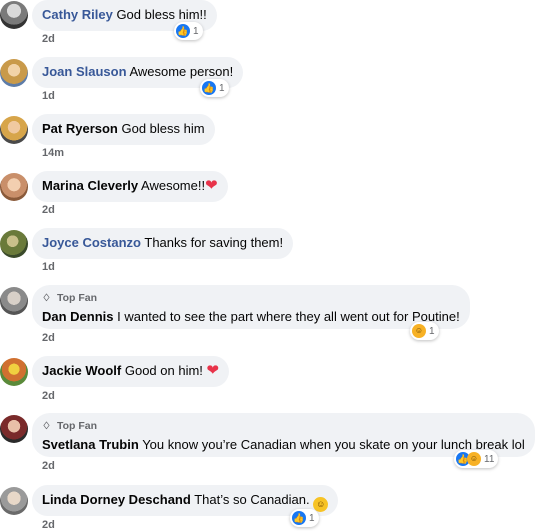 The width and height of the screenshot is (541, 531). Describe the element at coordinates (78, 316) in the screenshot. I see `commenter-name: Dan Dennis` at that location.